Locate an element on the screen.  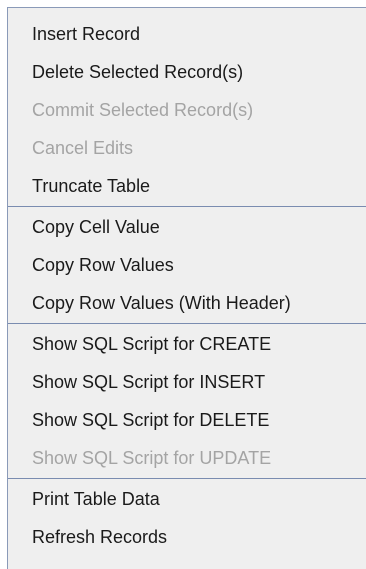
menu-item-show-sql-delete: Show SQL Script for DELETE is located at coordinates (187, 420).